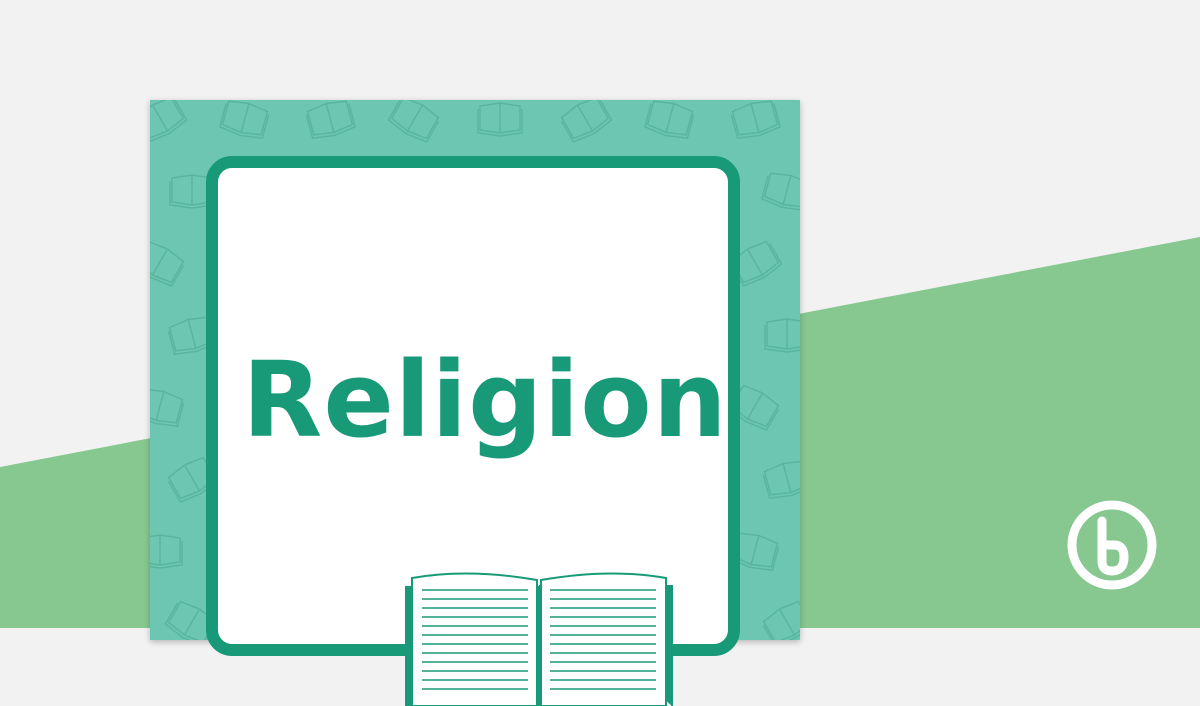 The width and height of the screenshot is (1200, 706). Describe the element at coordinates (539, 639) in the screenshot. I see `open-book-icon` at that location.